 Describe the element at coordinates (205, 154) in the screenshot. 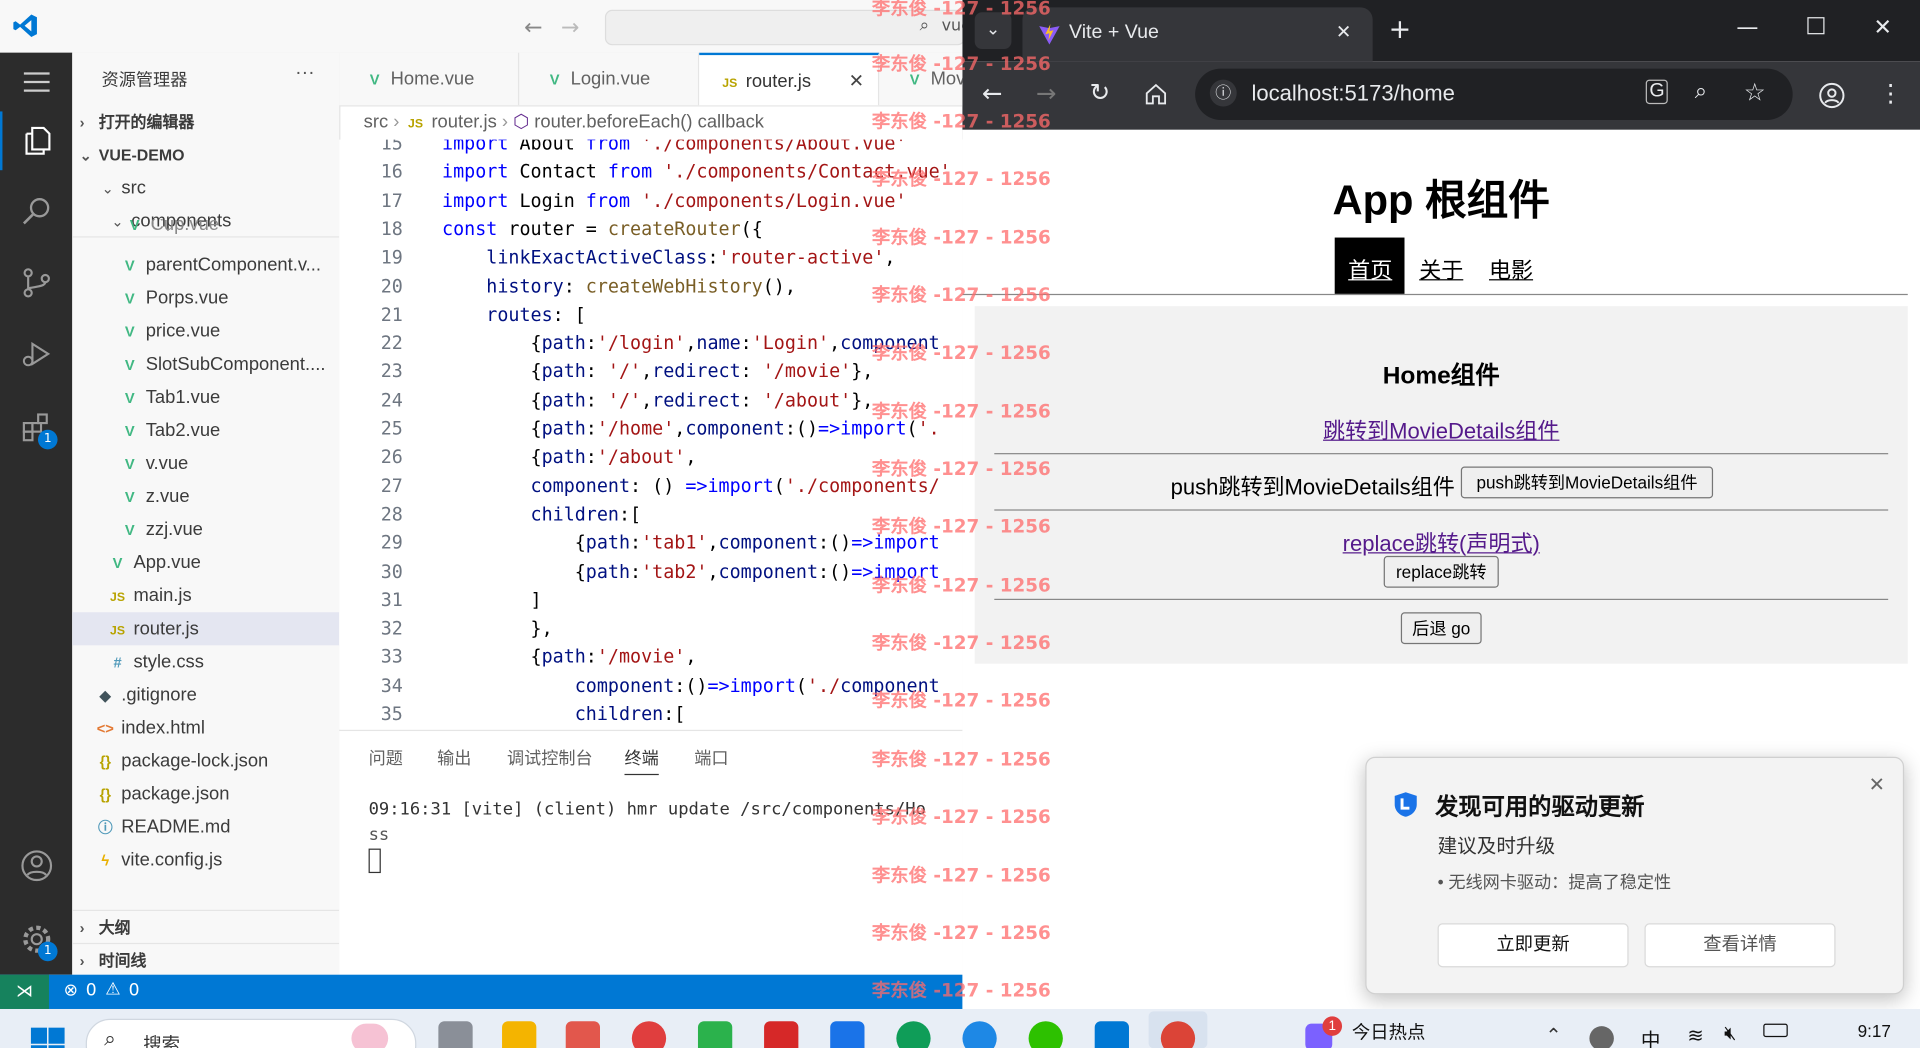

I see `project-section: ⌄ VUE-DEMO` at that location.